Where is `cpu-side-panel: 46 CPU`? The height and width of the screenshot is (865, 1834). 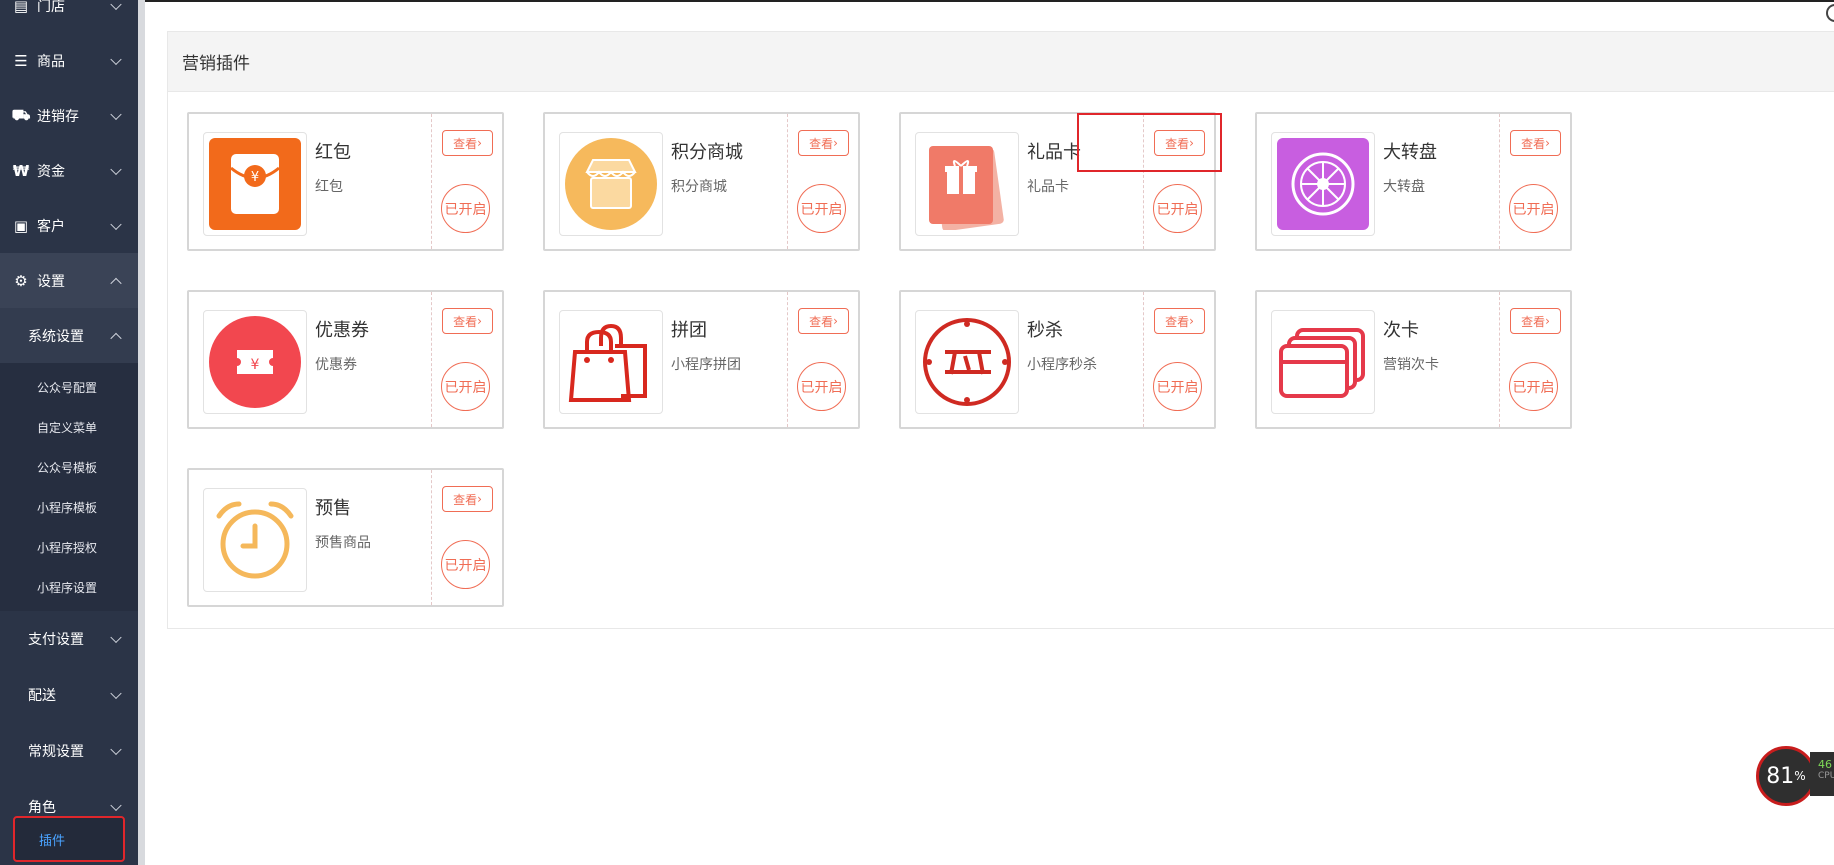
cpu-side-panel: 46 CPU is located at coordinates (1822, 774).